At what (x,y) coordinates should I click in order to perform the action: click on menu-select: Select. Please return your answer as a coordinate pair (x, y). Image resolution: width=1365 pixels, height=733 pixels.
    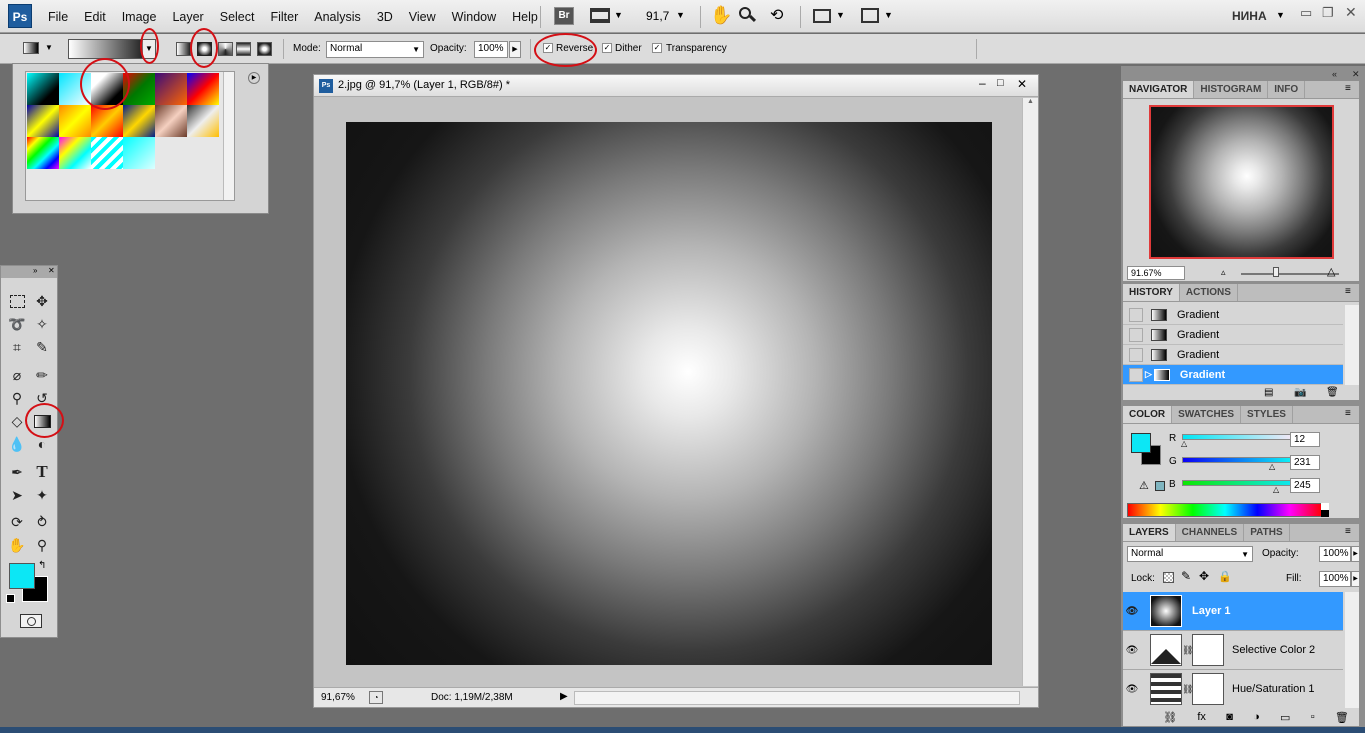
    Looking at the image, I should click on (237, 17).